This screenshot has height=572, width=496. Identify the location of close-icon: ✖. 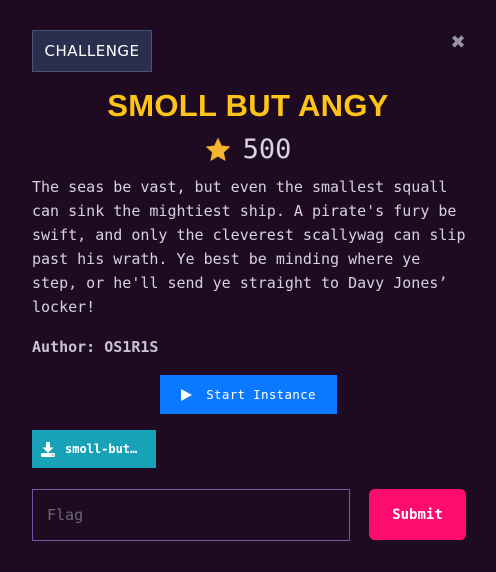
(458, 43).